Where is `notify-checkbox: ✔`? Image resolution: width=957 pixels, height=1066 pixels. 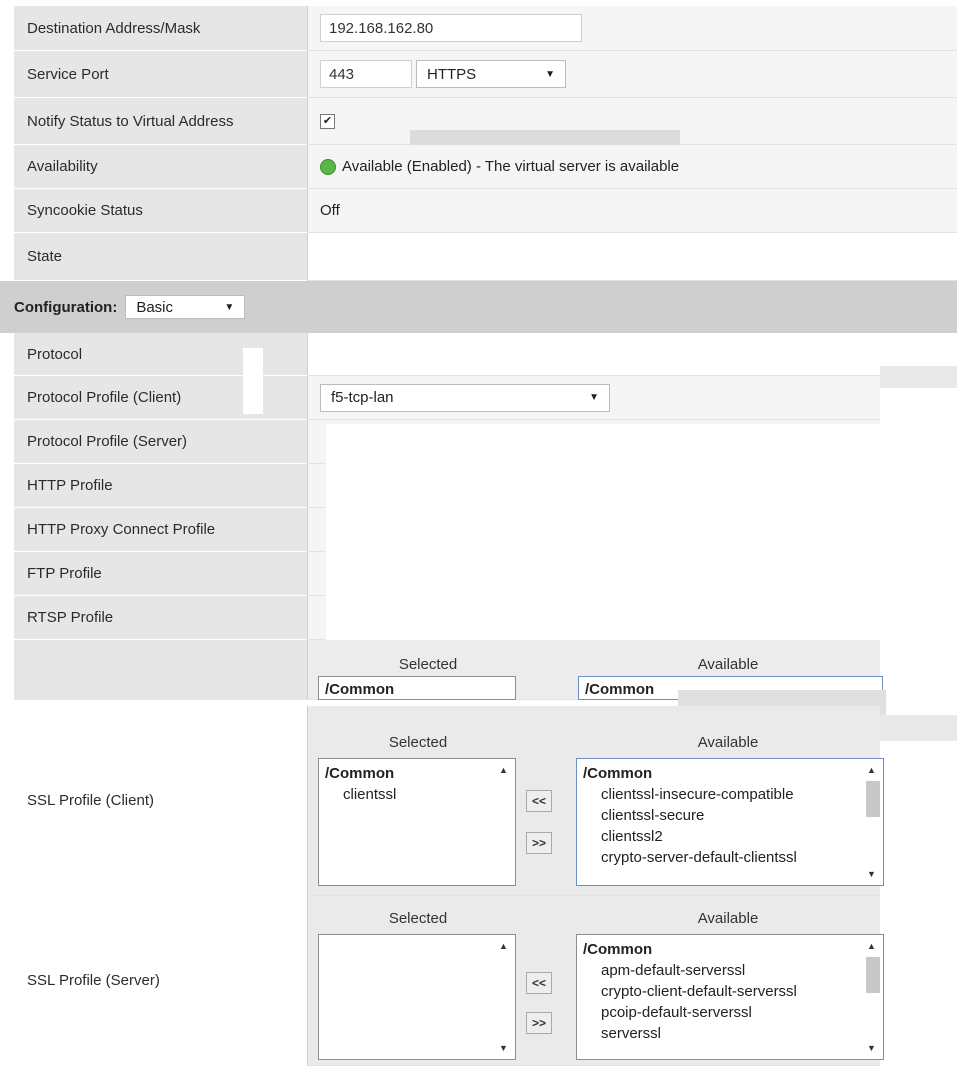
notify-checkbox: ✔ is located at coordinates (327, 121).